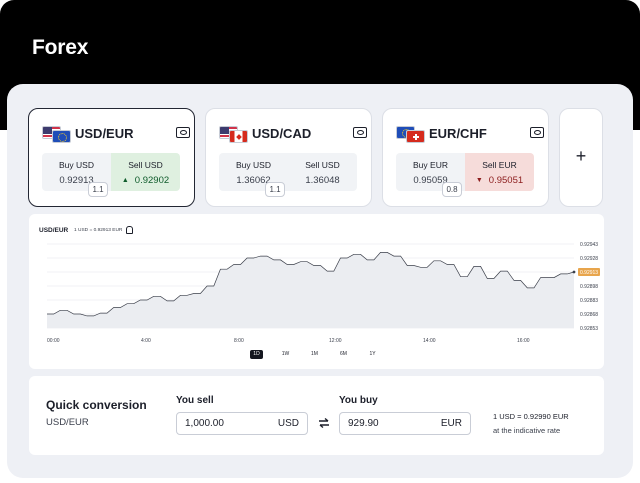 This screenshot has height=483, width=640. What do you see at coordinates (589, 329) in the screenshot?
I see `y-tick-label: 0.92853` at bounding box center [589, 329].